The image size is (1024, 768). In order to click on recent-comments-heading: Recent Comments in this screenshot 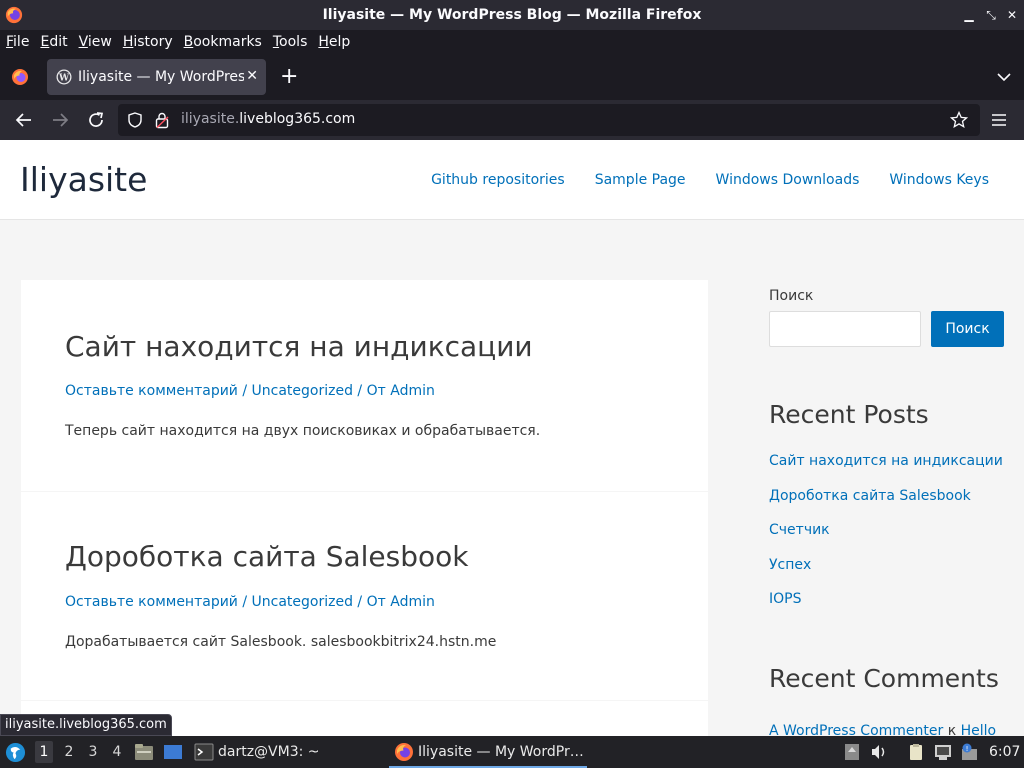, I will do `click(884, 678)`.